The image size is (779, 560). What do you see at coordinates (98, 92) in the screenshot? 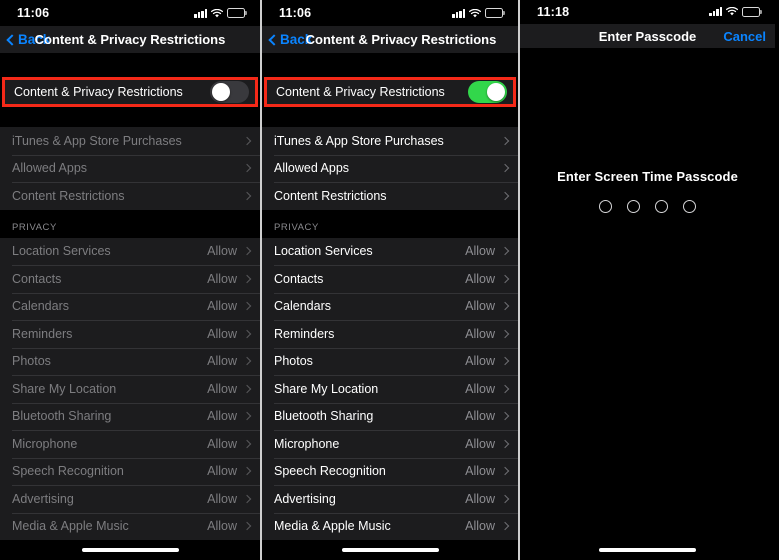
I see `toggle-row-label: Content & Privacy Restrictions` at bounding box center [98, 92].